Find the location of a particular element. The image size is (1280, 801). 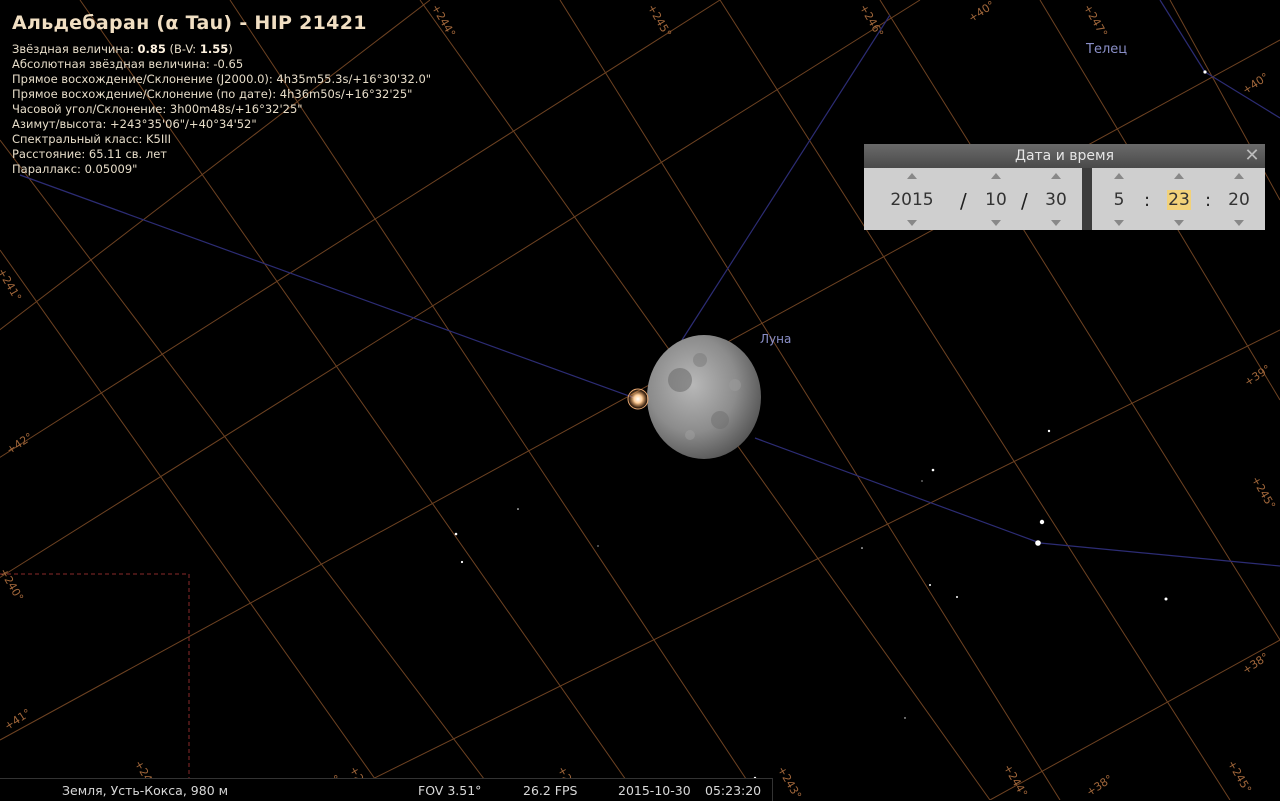

status-location: Земля, Усть-Кокса, 980 м is located at coordinates (145, 790).